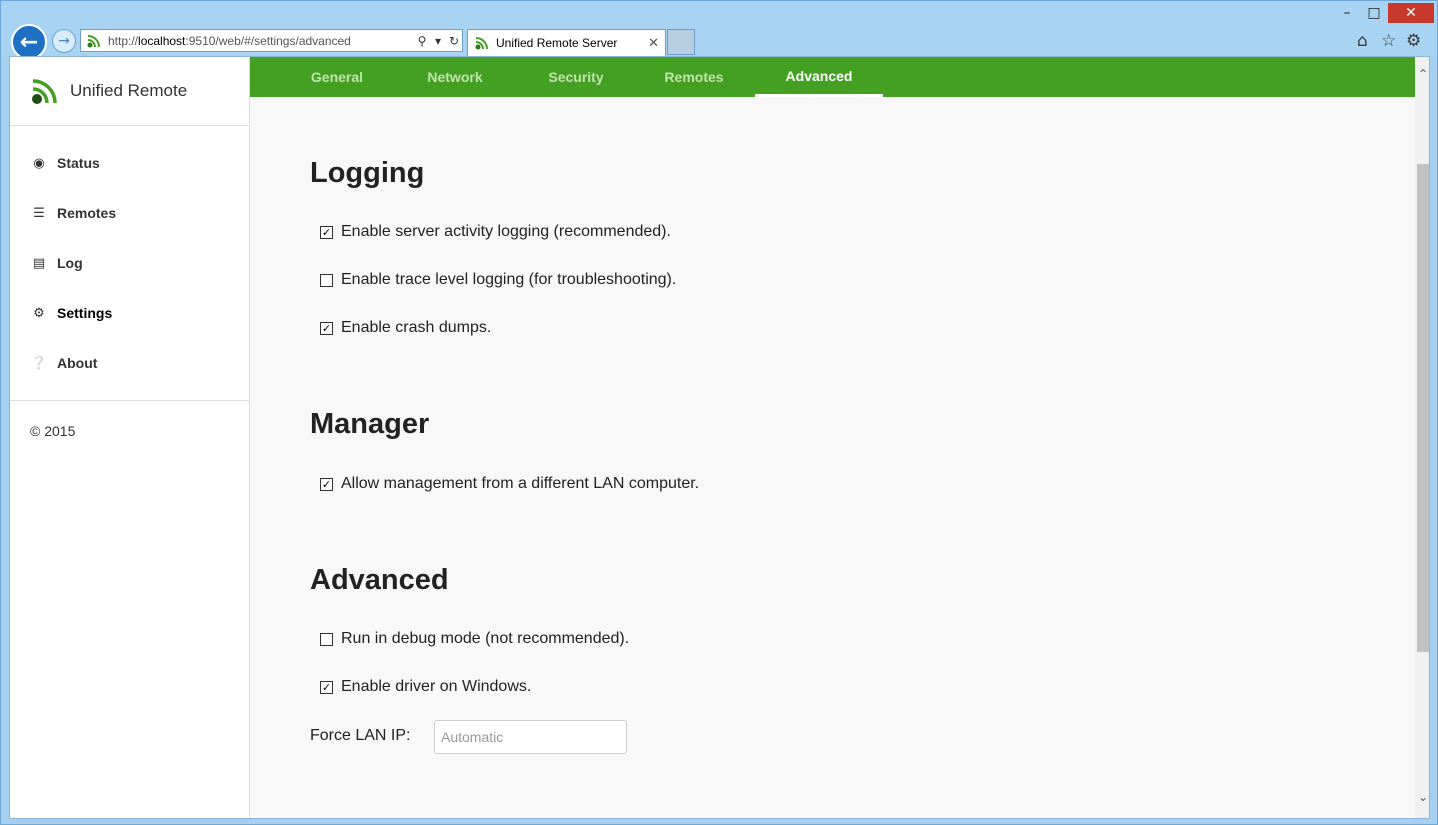 The image size is (1438, 825). I want to click on question-icon: ❔, so click(39, 363).